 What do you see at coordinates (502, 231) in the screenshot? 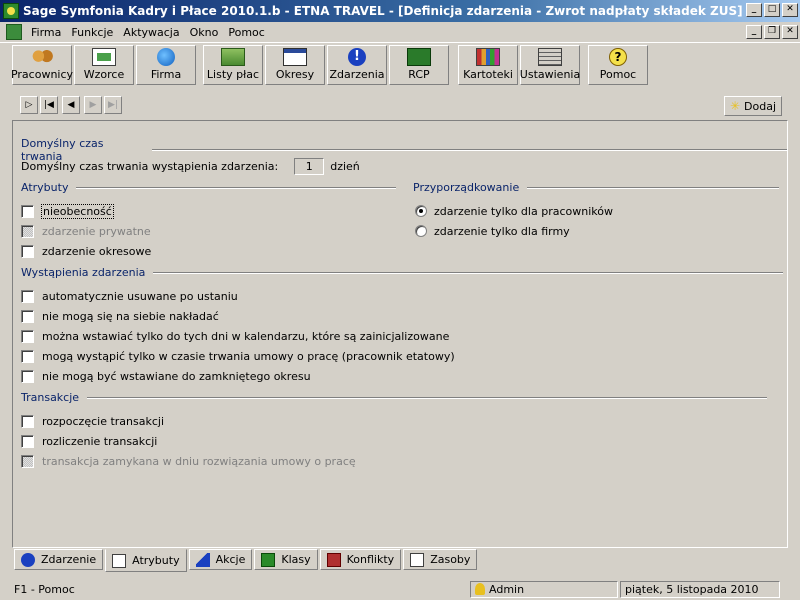
I see `company-only-label: zdarzenie tylko dla firmy` at bounding box center [502, 231].